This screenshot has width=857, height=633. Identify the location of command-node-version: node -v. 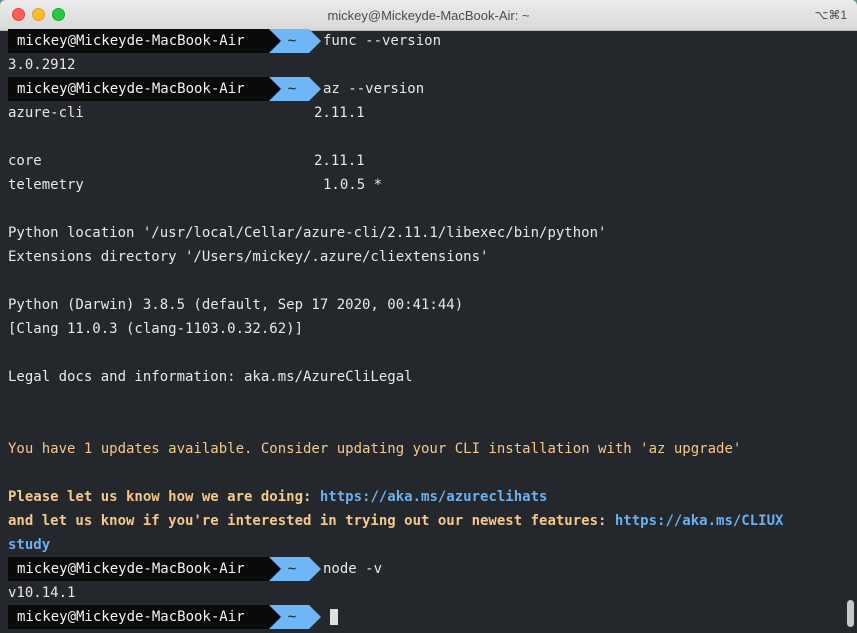
(353, 569).